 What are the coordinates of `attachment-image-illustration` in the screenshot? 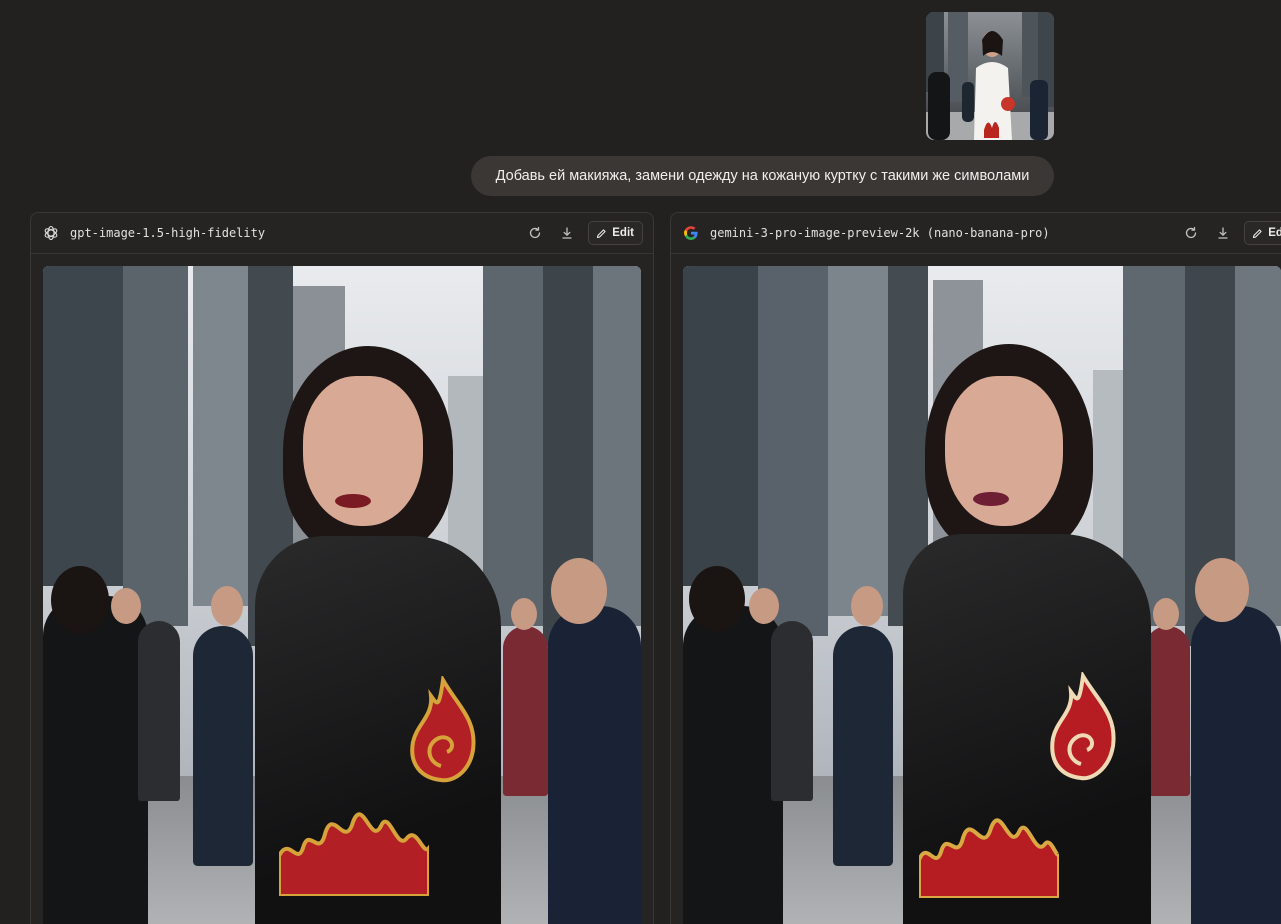 It's located at (990, 76).